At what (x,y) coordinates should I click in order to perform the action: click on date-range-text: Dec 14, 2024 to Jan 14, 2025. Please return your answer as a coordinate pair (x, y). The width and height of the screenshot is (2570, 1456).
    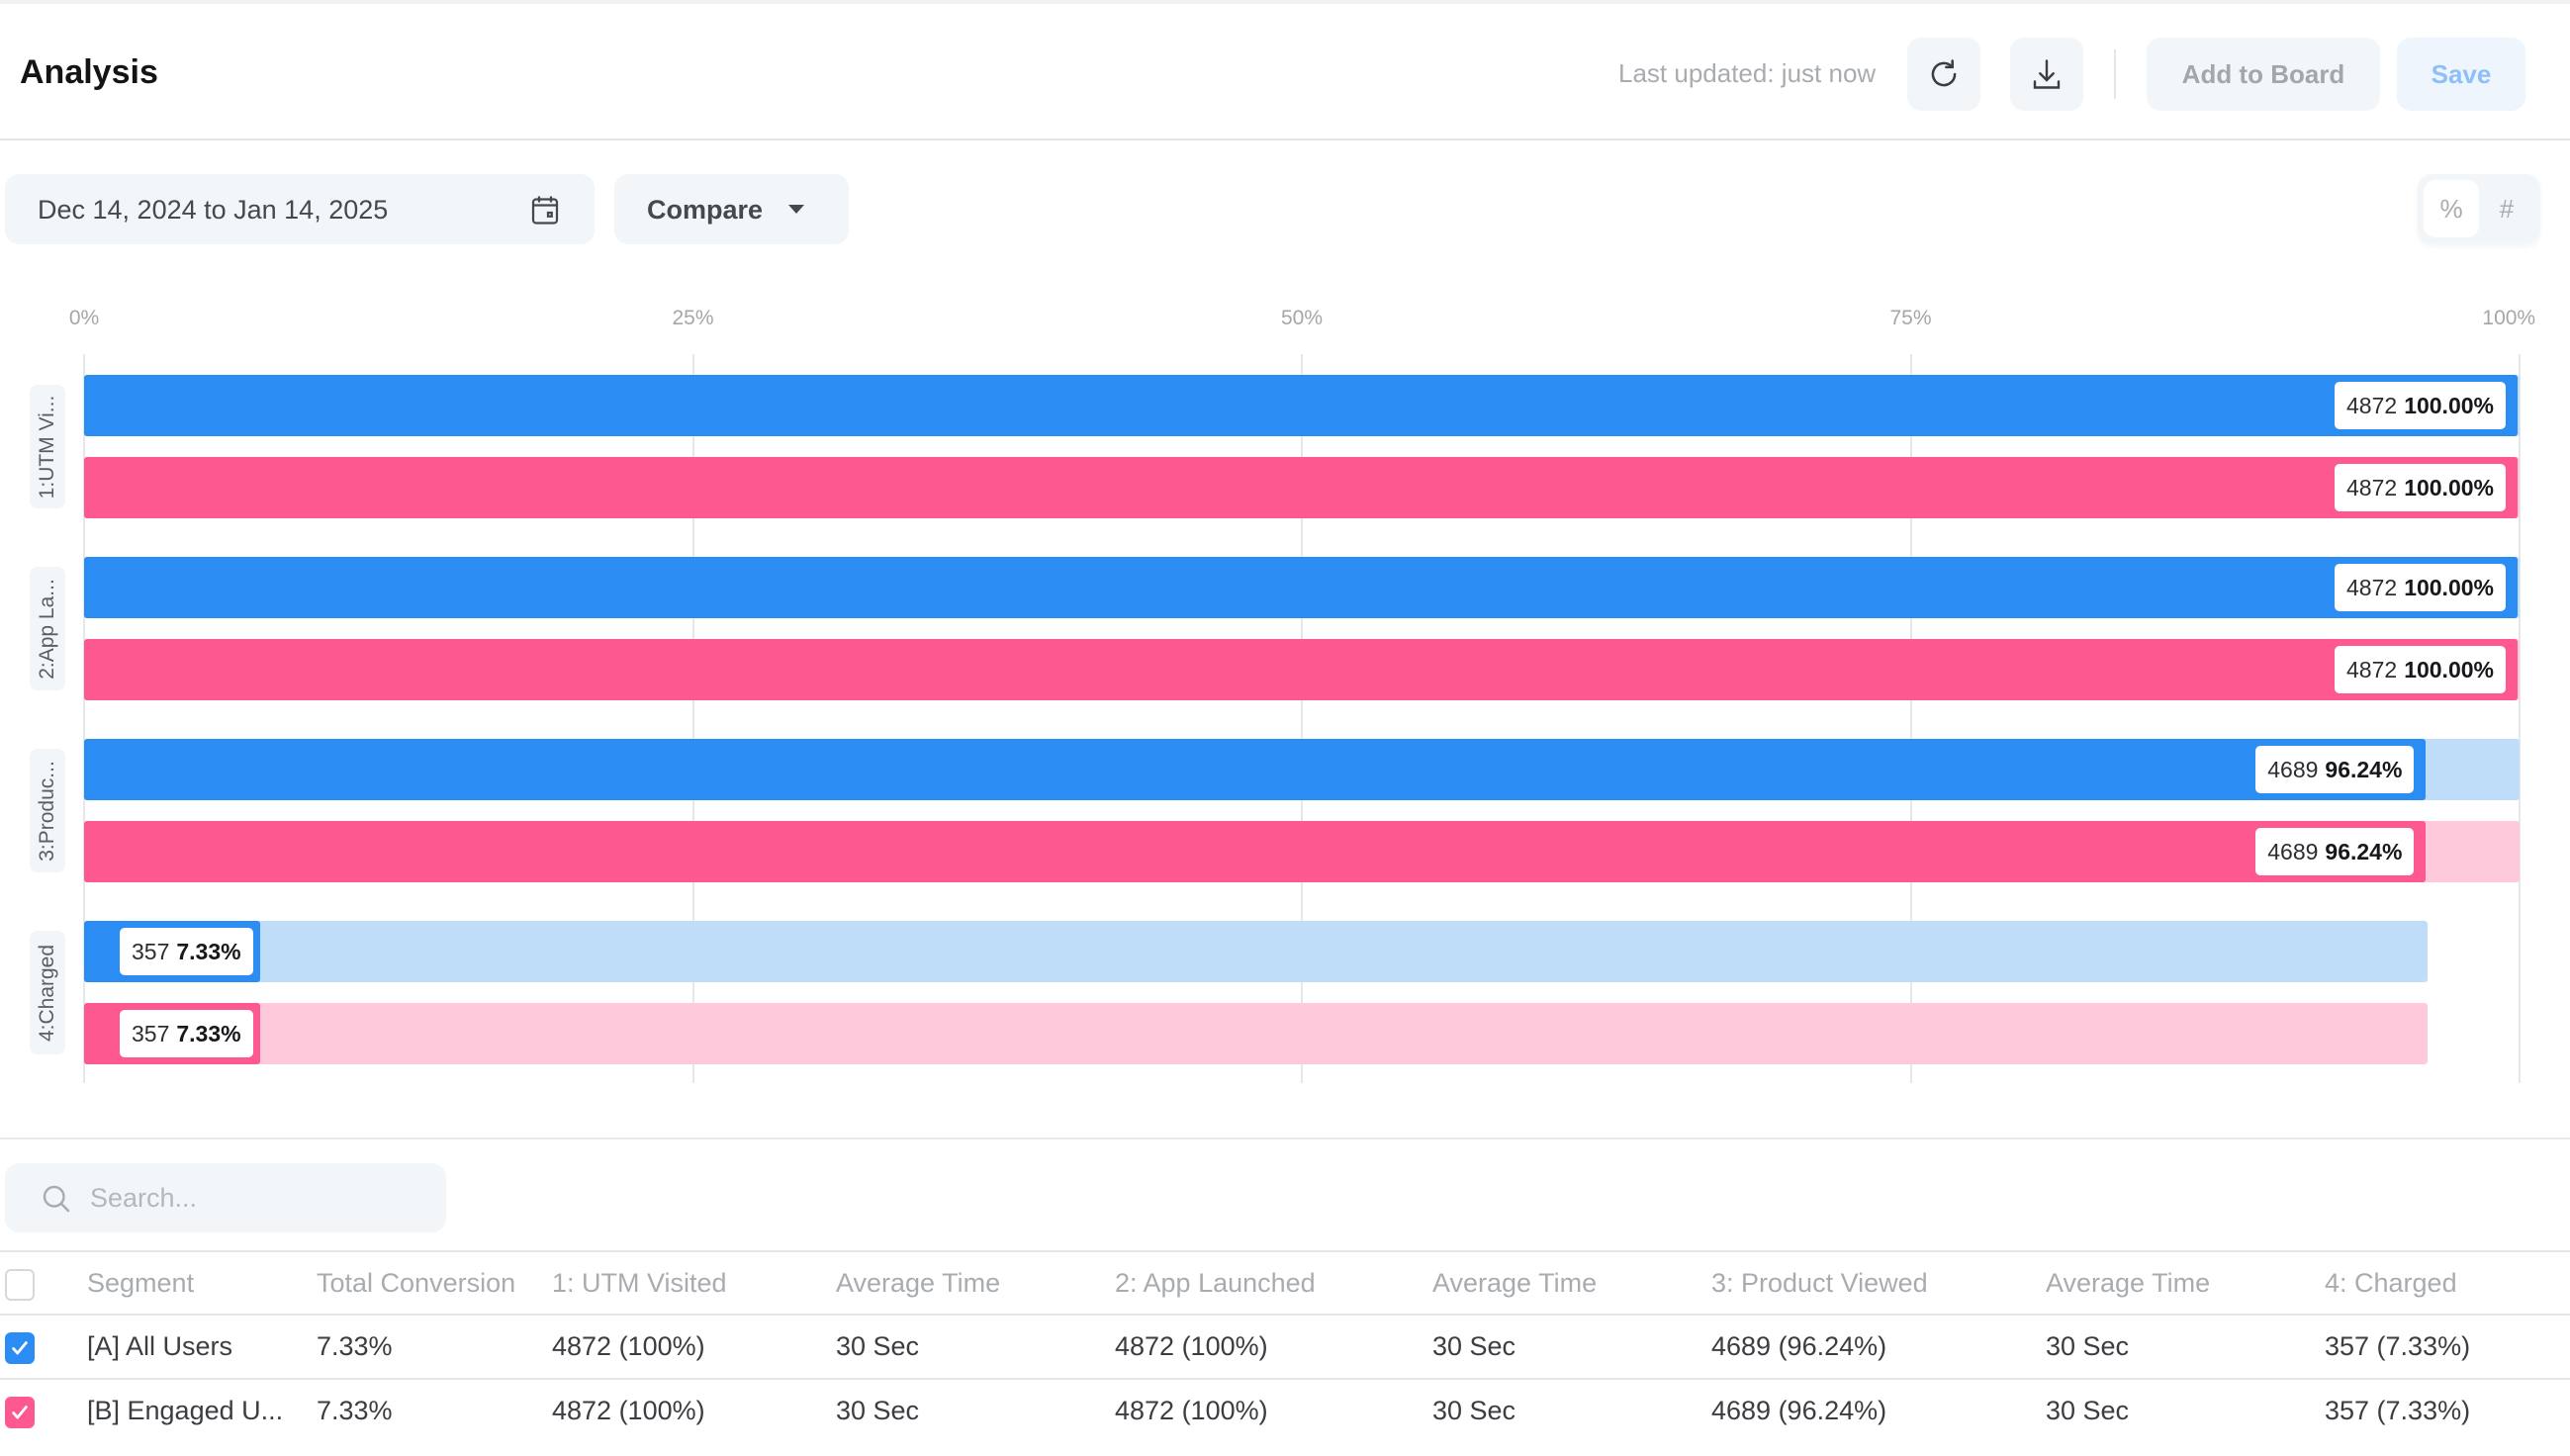
    Looking at the image, I should click on (213, 210).